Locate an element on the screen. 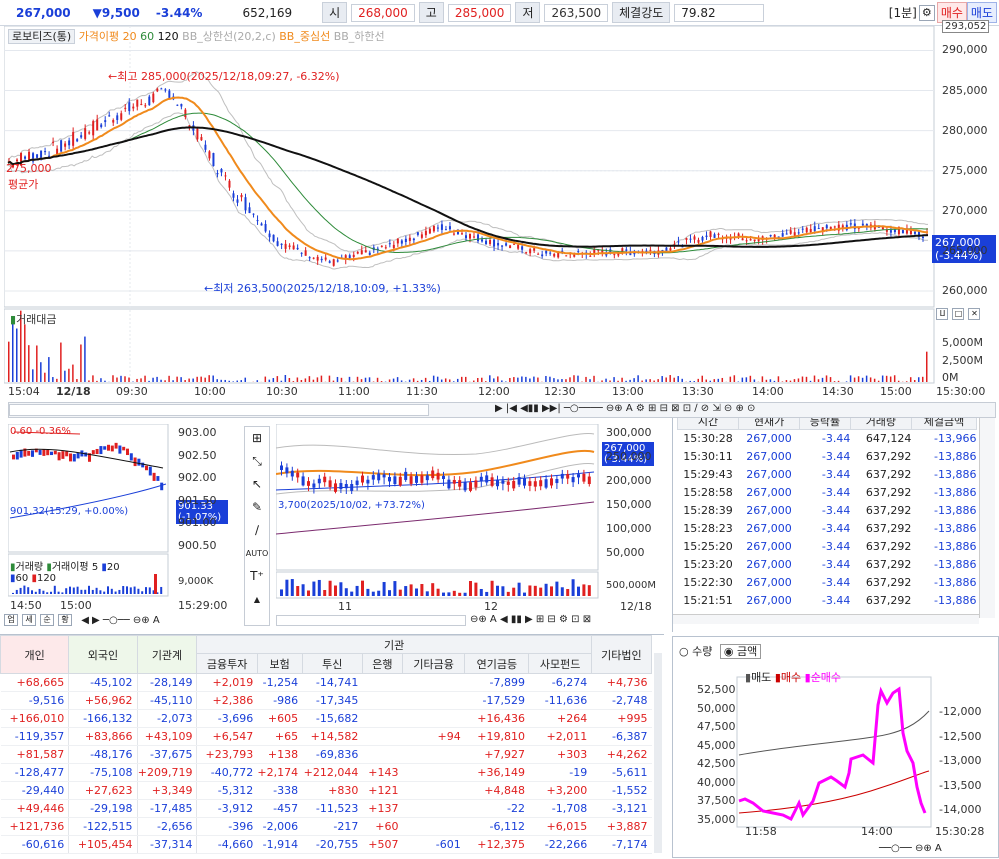 The image size is (999, 859). mini-tab-1: 세 is located at coordinates (29, 620).